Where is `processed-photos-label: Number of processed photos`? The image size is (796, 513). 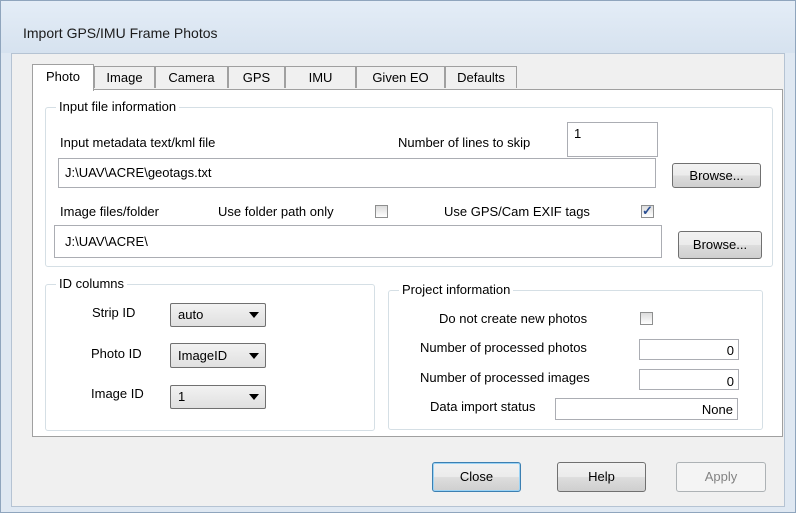
processed-photos-label: Number of processed photos is located at coordinates (503, 347).